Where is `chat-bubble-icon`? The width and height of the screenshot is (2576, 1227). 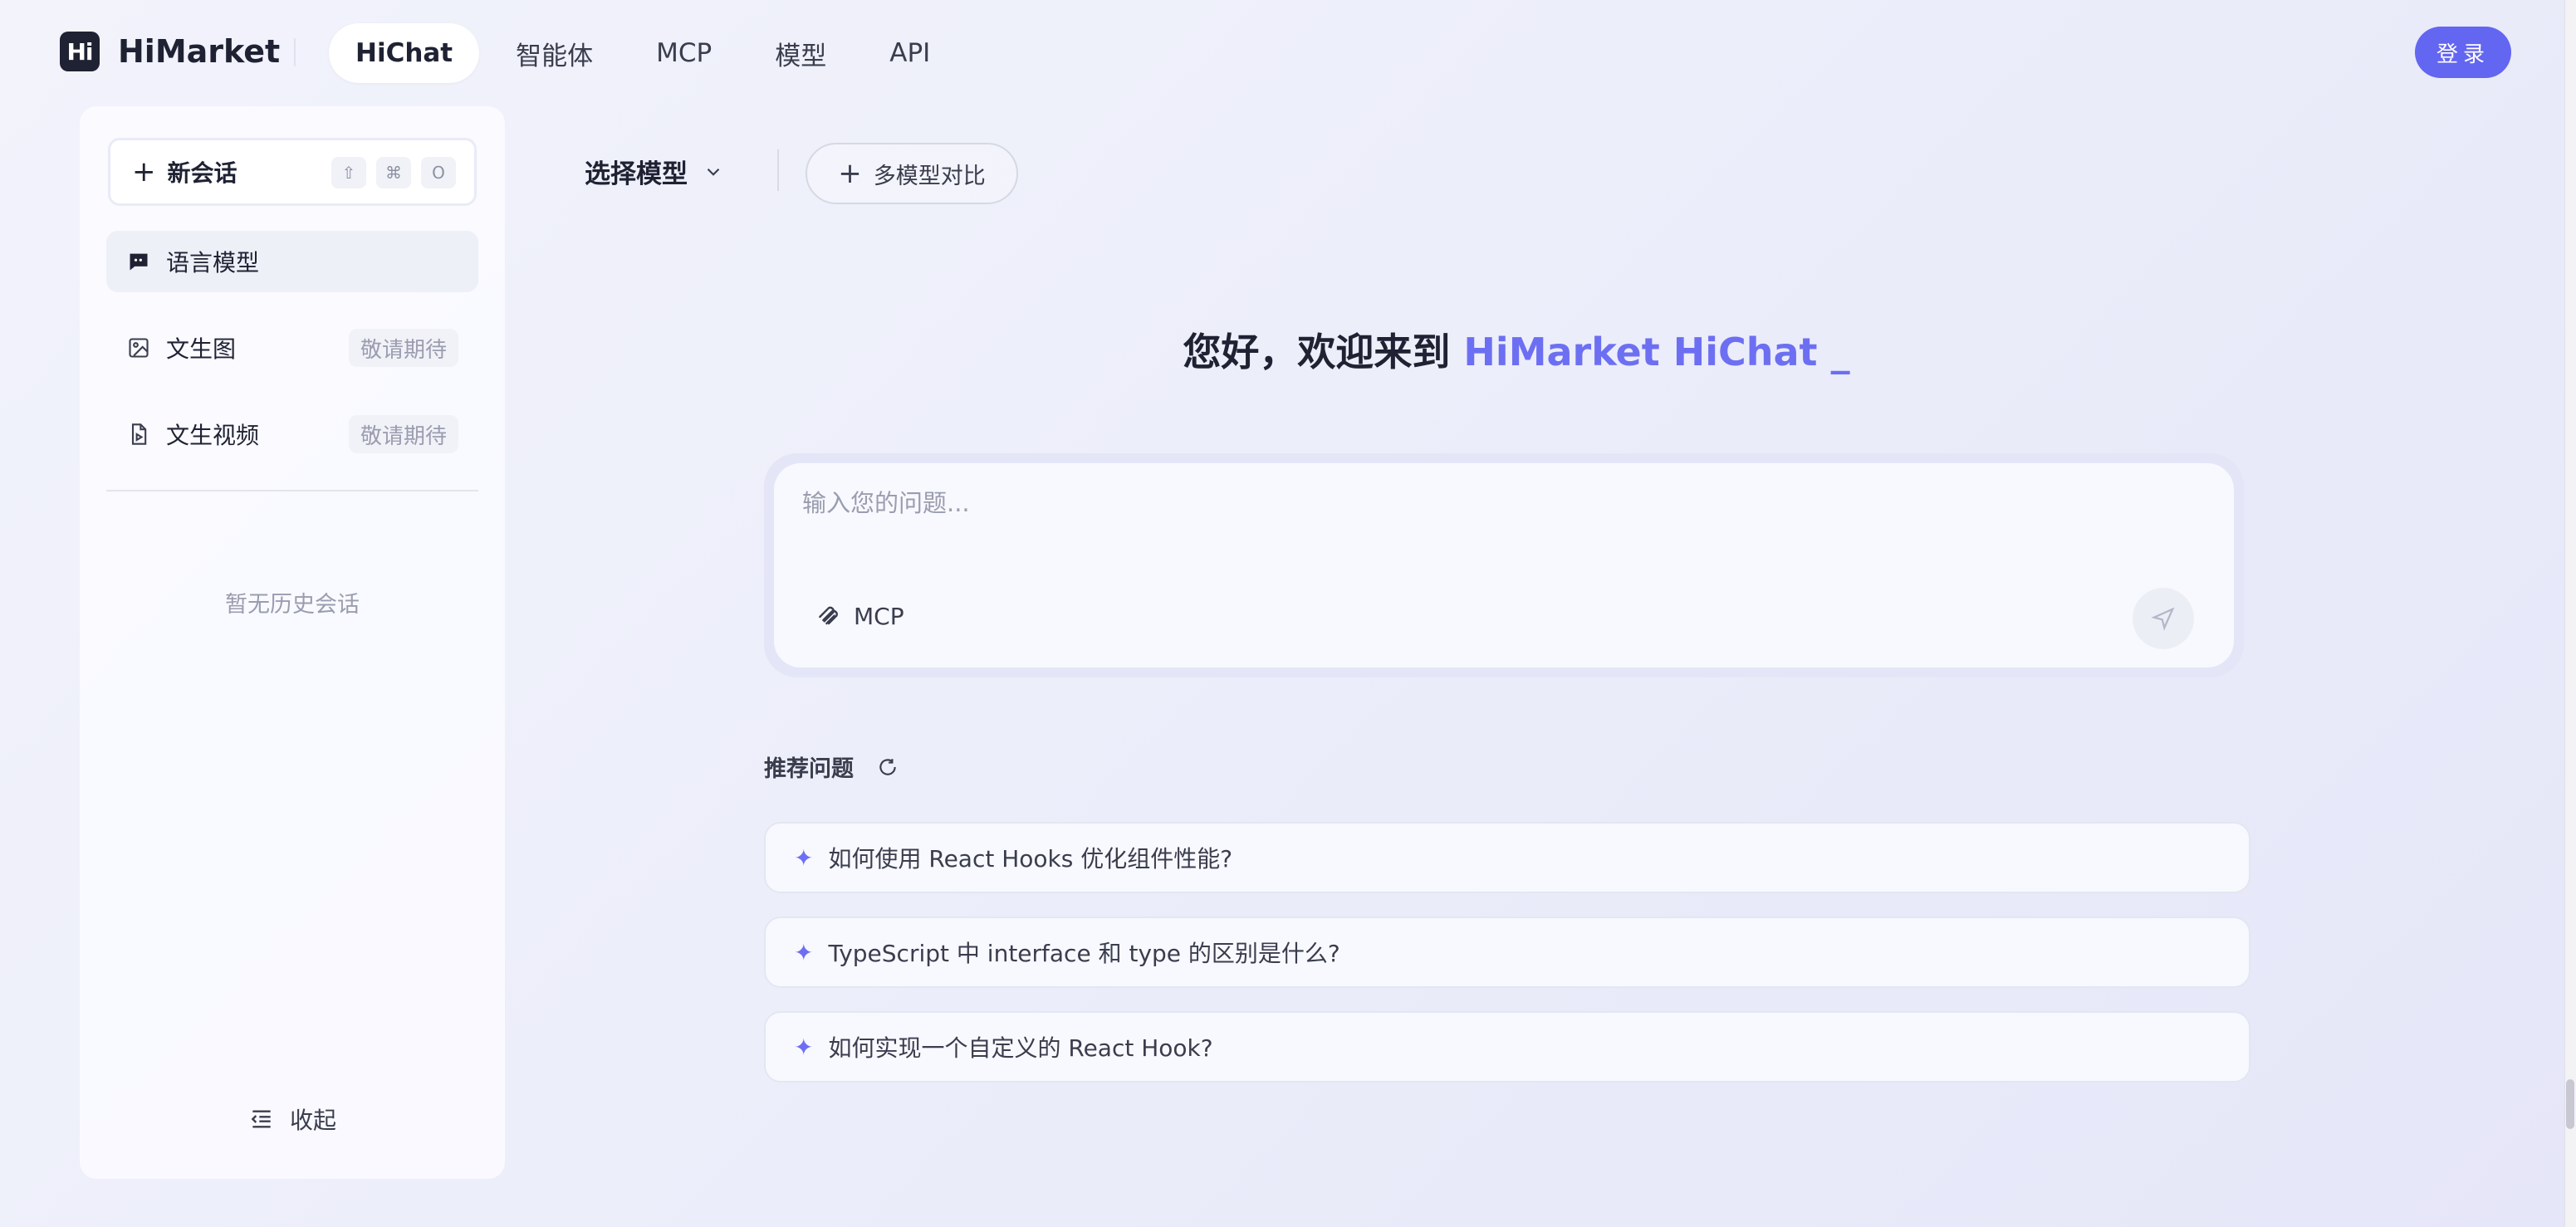 chat-bubble-icon is located at coordinates (138, 261).